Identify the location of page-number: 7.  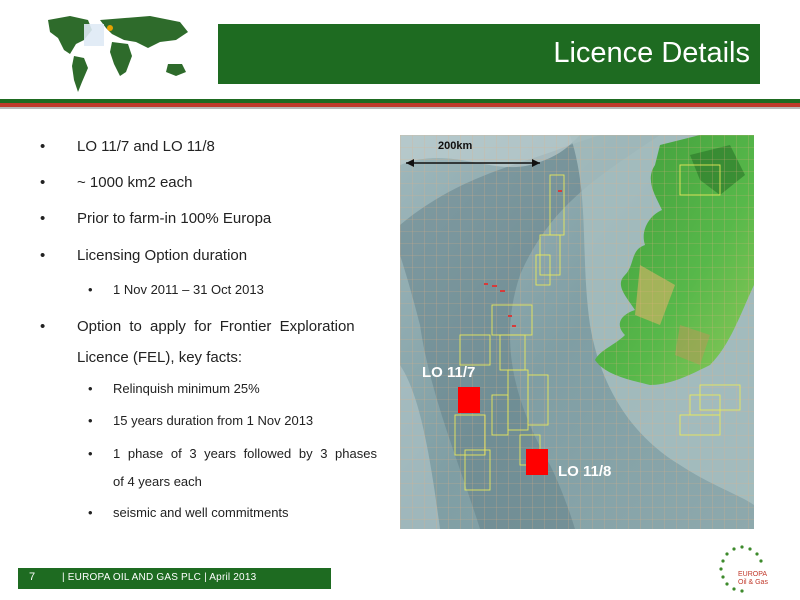
(32, 577).